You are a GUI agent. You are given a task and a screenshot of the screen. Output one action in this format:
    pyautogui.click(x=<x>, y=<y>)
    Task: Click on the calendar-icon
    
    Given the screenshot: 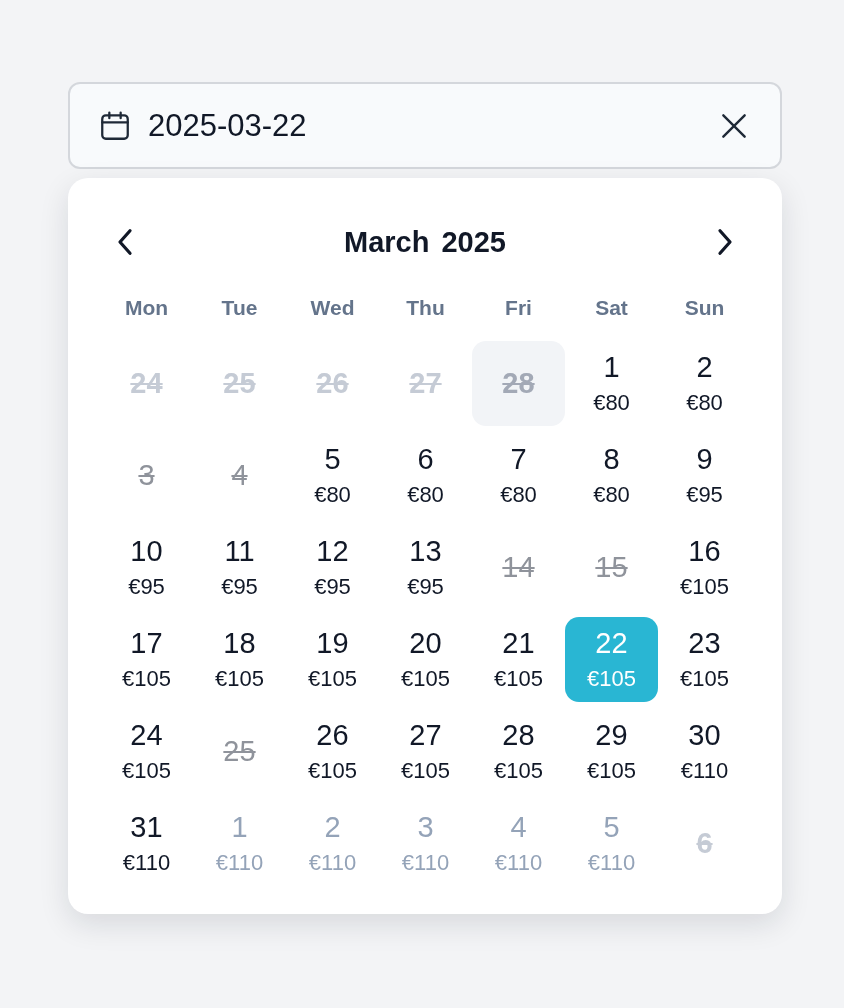 What is the action you would take?
    pyautogui.click(x=115, y=125)
    